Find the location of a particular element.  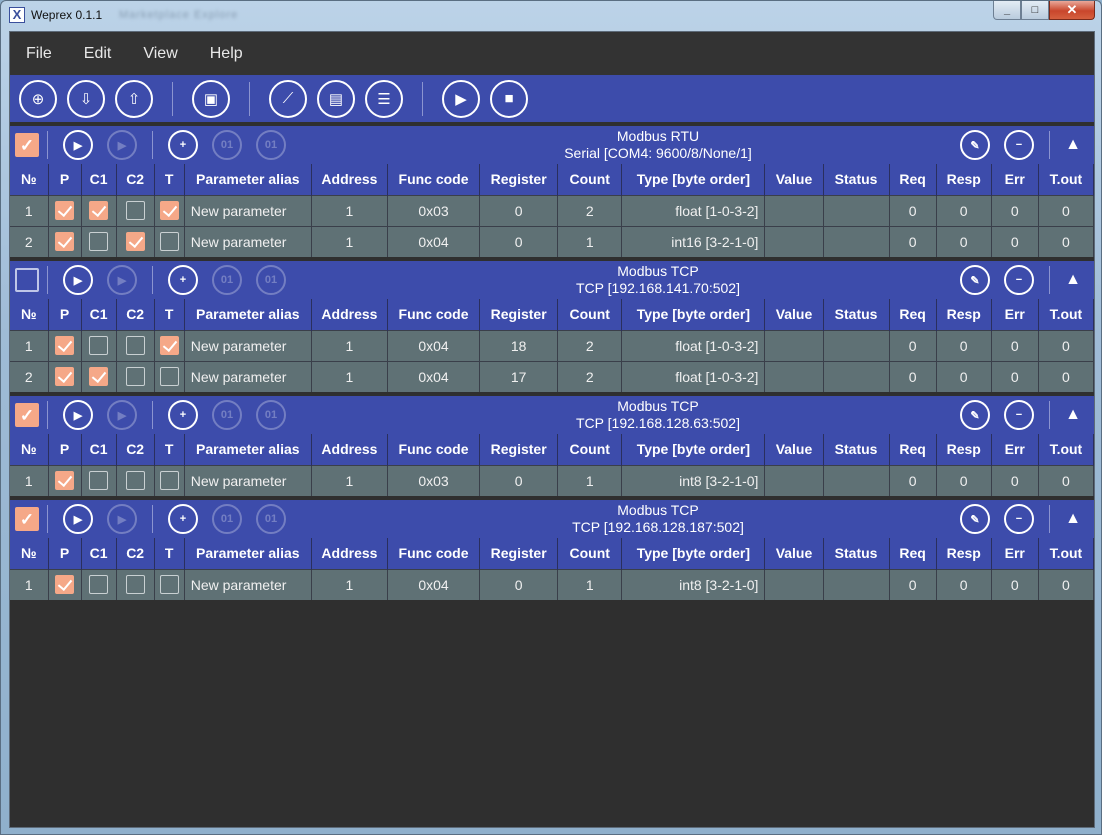

table-row: 1 New parameter 1 0x04 0 1 int8 [3-2-1-0] 0 0 0 0 is located at coordinates (552, 584).